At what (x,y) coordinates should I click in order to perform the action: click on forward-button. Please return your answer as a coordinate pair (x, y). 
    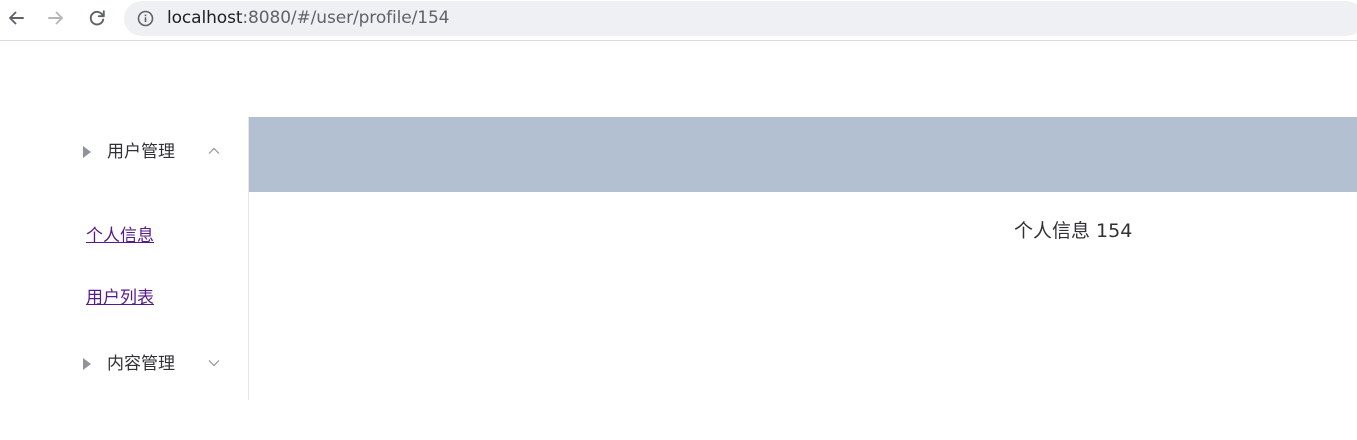
    Looking at the image, I should click on (56, 18).